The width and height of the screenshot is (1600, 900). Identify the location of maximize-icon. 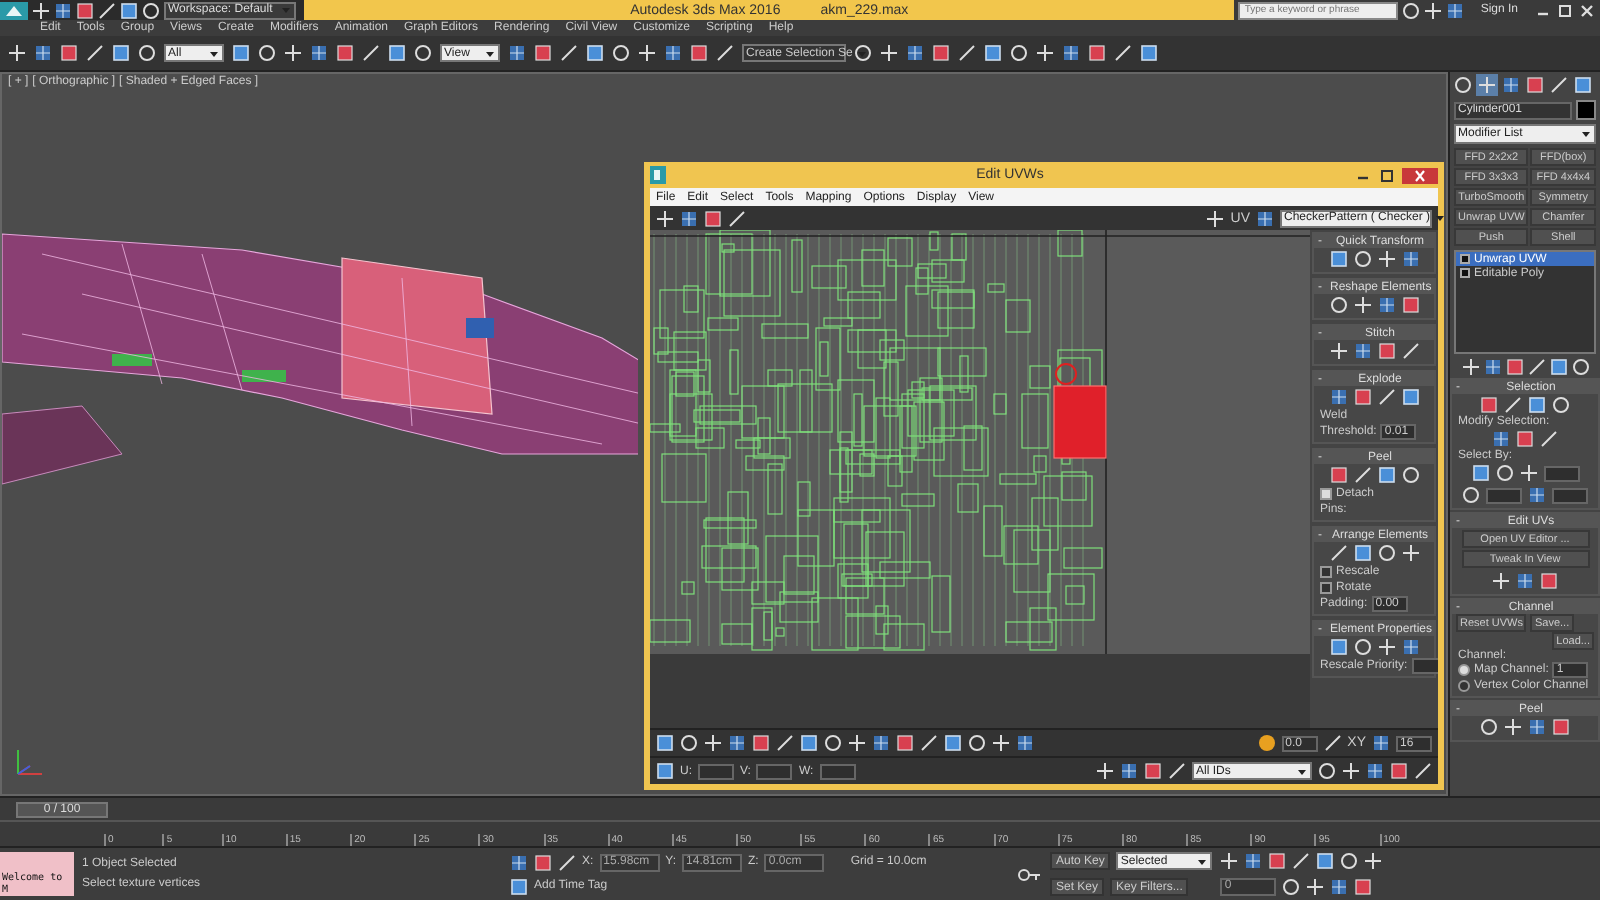
(1387, 175).